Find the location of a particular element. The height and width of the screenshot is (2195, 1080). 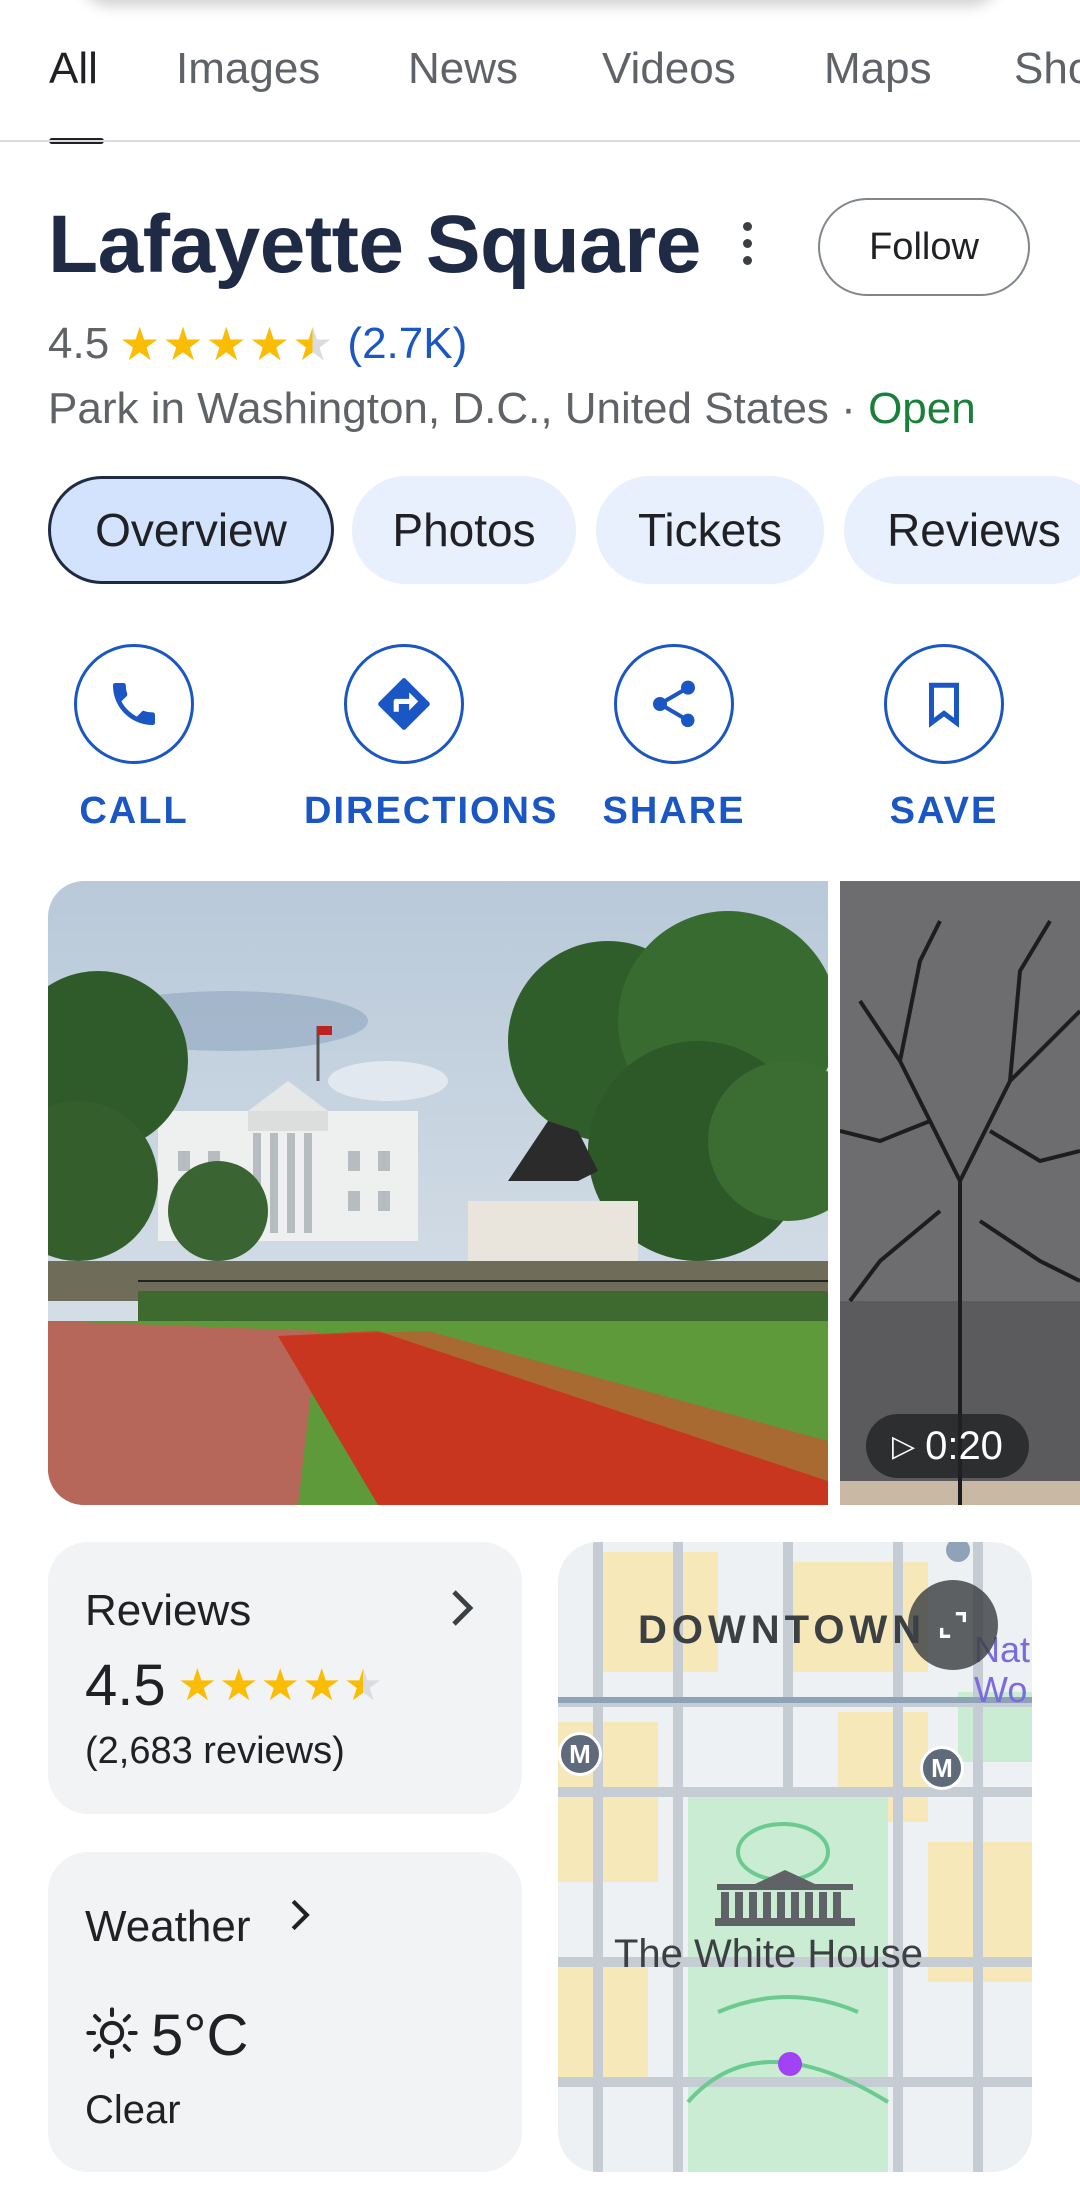

reviews-card: Reviews 4.5 ★ ★ ★ ★ ★ (2,683 reviews) is located at coordinates (285, 1678).